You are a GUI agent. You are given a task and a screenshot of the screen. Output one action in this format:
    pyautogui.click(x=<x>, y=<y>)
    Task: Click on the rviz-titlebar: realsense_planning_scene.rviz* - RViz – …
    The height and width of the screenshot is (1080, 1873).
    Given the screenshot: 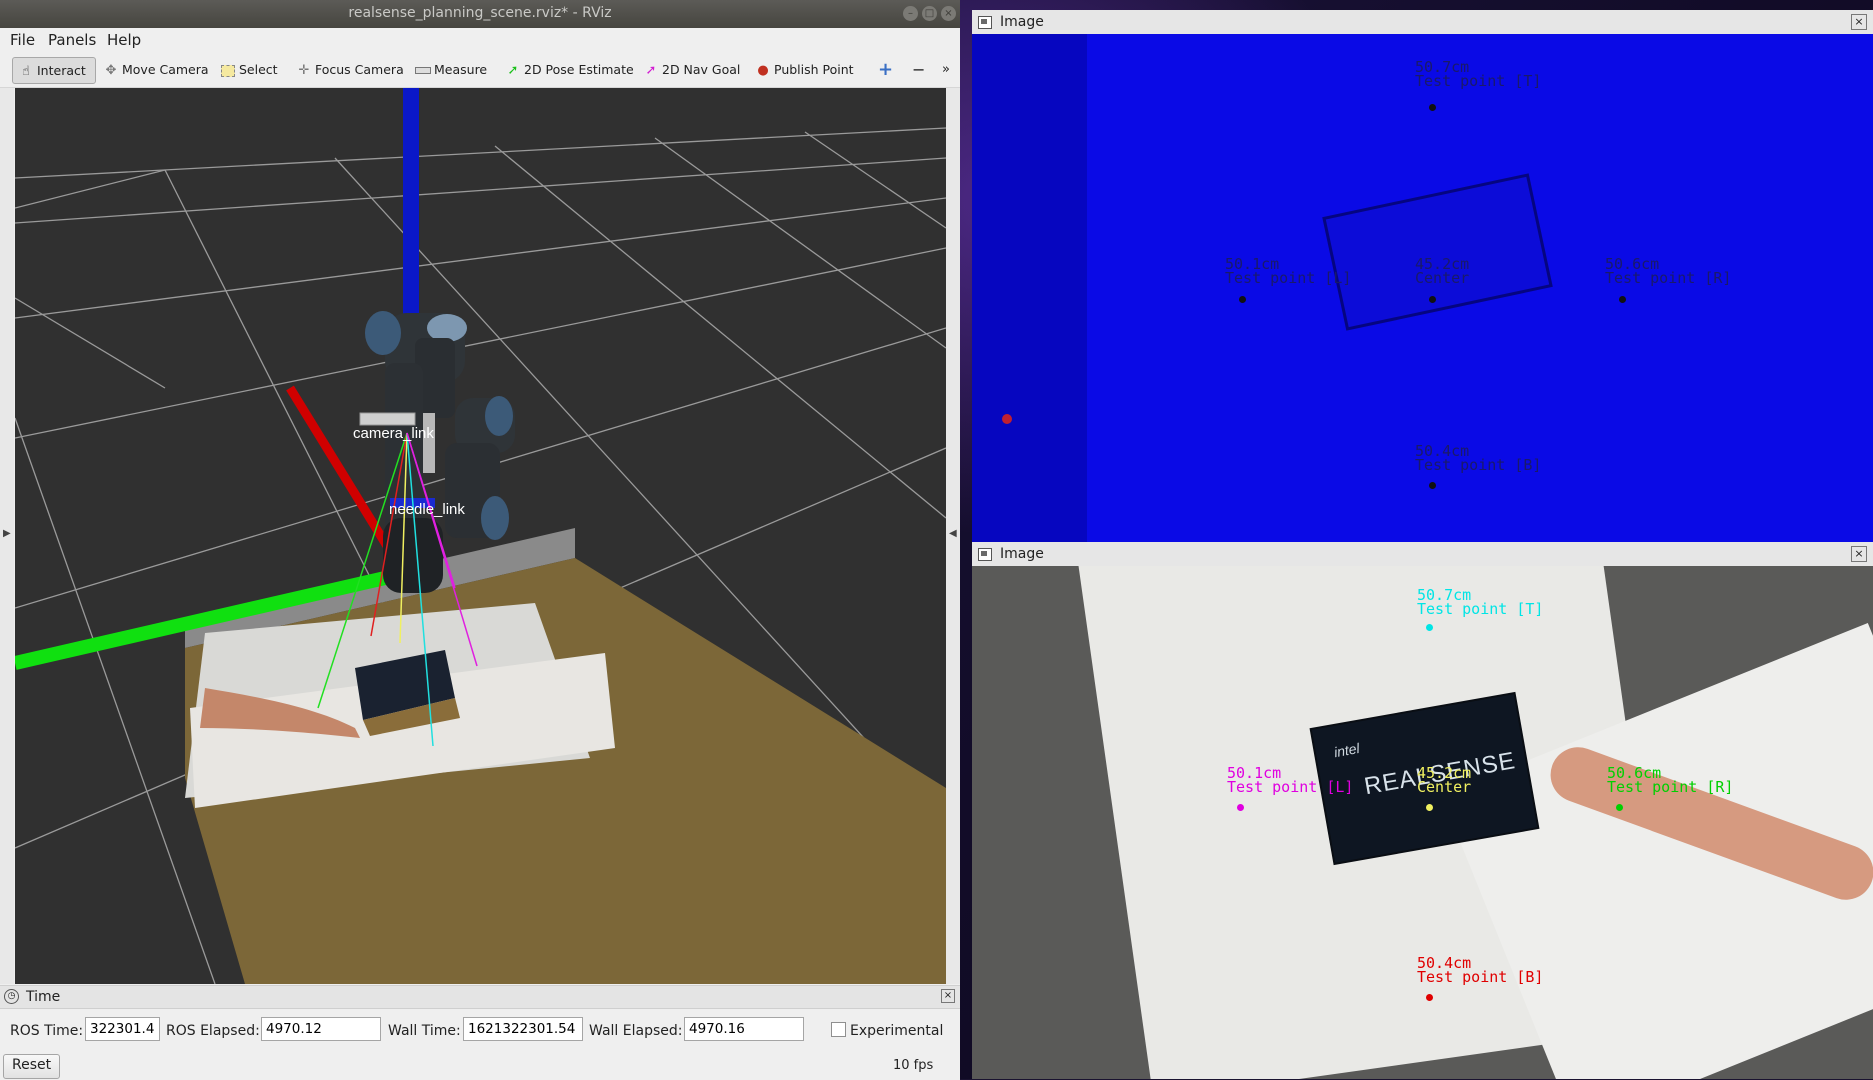 What is the action you would take?
    pyautogui.click(x=480, y=14)
    